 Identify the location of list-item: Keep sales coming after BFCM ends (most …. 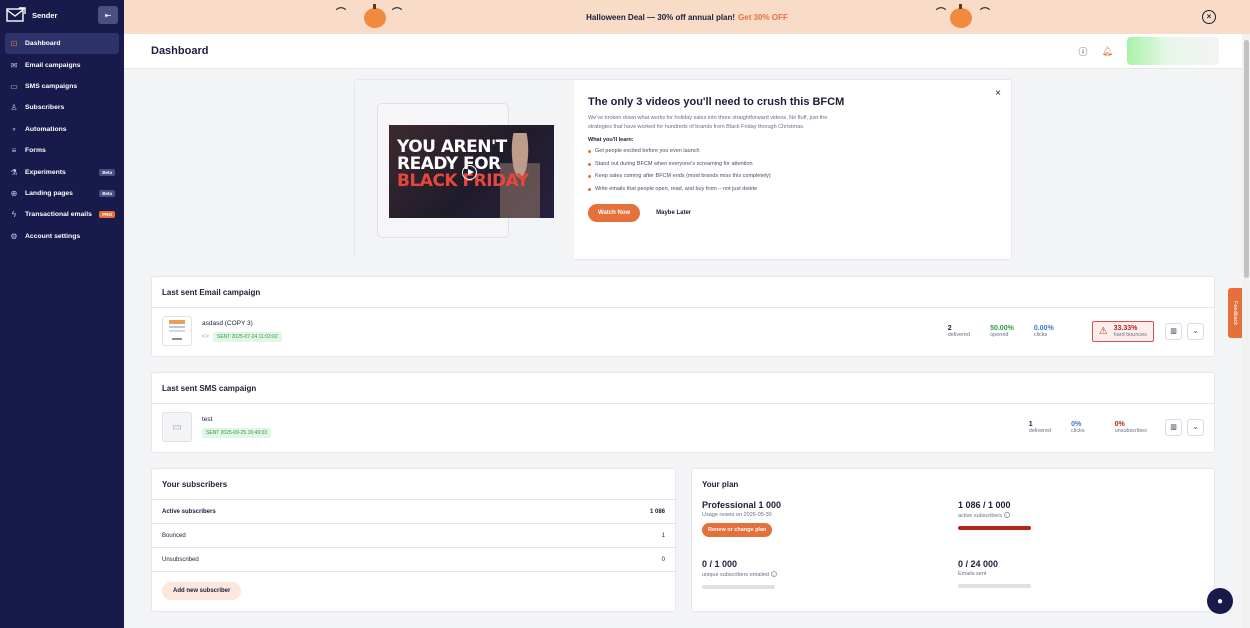
(788, 176).